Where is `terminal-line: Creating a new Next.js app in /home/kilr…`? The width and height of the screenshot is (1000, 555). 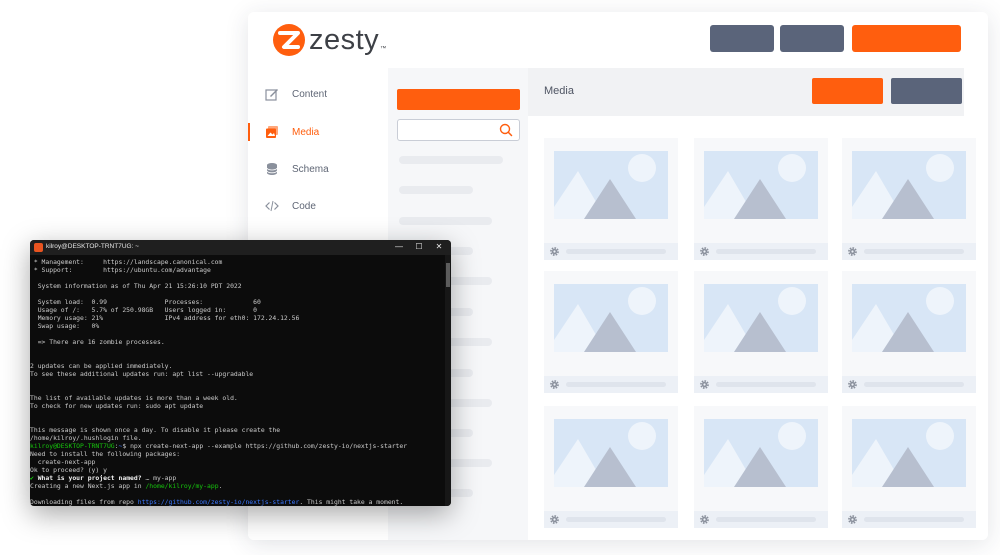 terminal-line: Creating a new Next.js app in /home/kilr… is located at coordinates (126, 486).